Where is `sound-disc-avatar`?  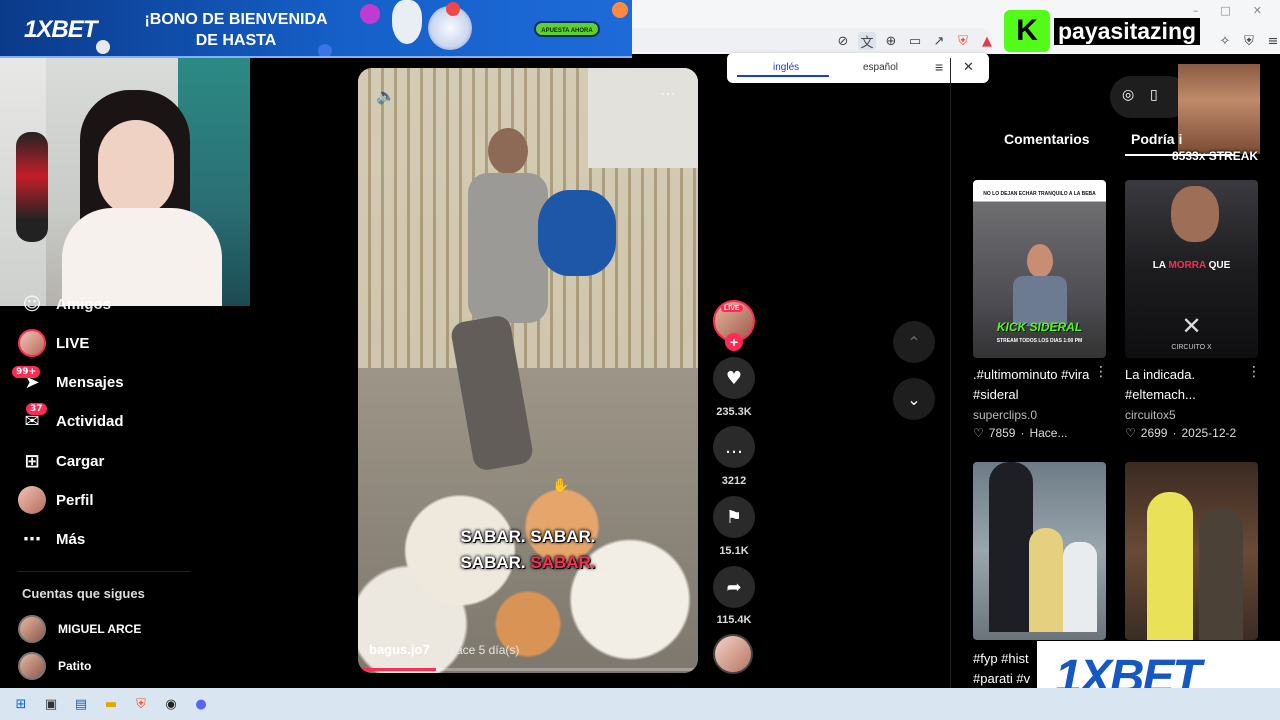 sound-disc-avatar is located at coordinates (733, 654).